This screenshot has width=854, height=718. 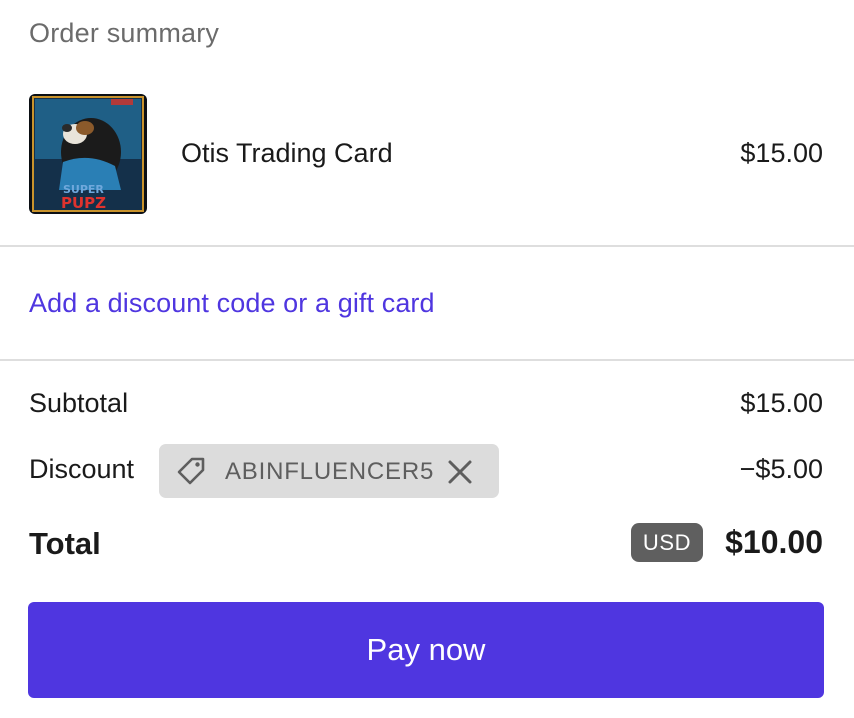 What do you see at coordinates (460, 472) in the screenshot?
I see `close-icon` at bounding box center [460, 472].